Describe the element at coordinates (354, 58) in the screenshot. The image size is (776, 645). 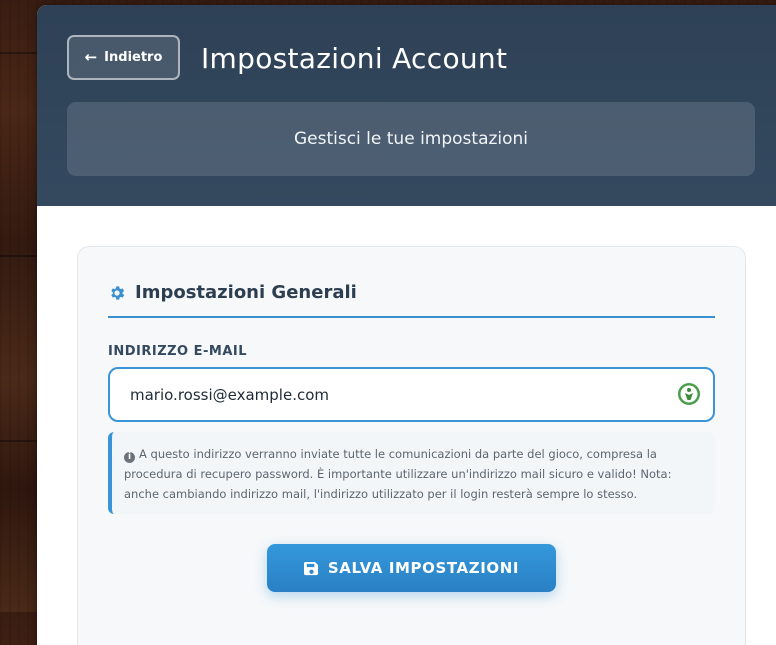
I see `page-title: Impostazioni Account` at that location.